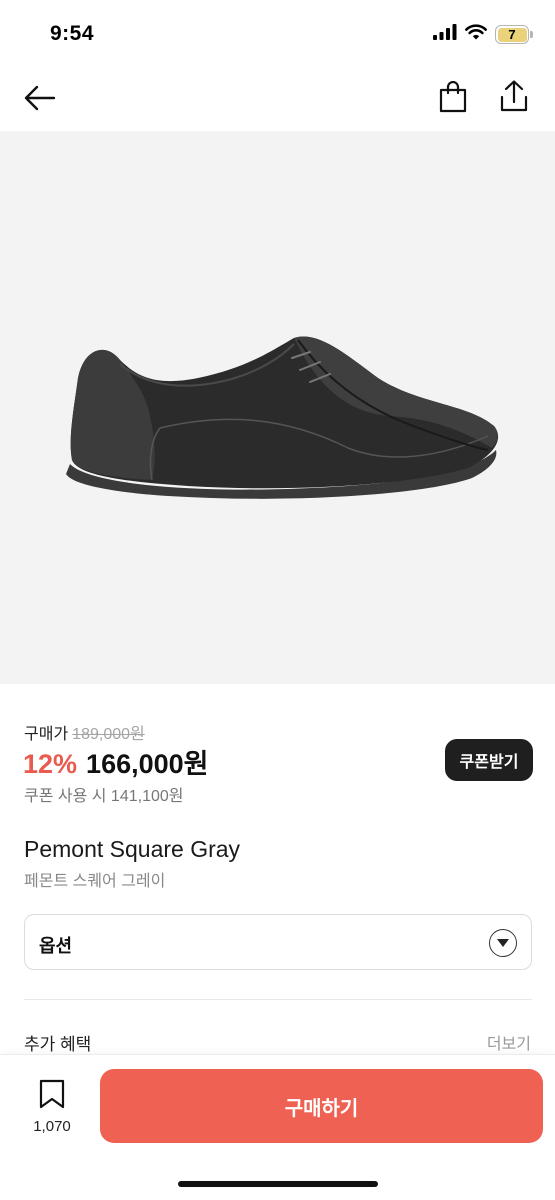 The image size is (555, 1200). Describe the element at coordinates (46, 734) in the screenshot. I see `price-label: 구매가` at that location.